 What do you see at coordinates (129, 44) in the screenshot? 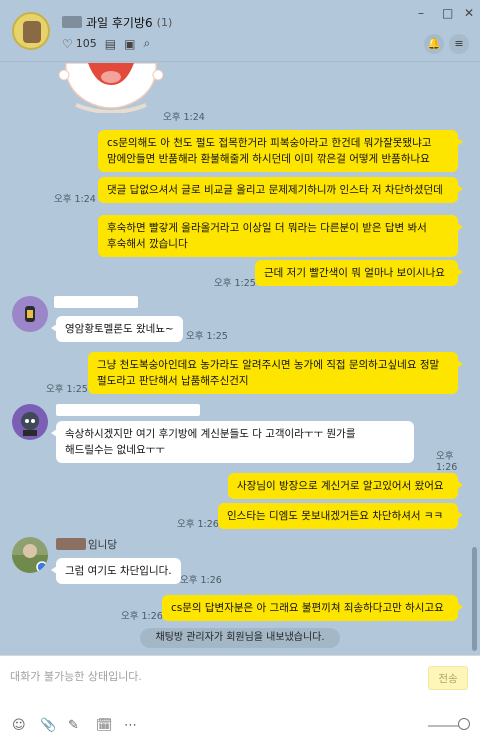
I see `album-icon: ▣` at bounding box center [129, 44].